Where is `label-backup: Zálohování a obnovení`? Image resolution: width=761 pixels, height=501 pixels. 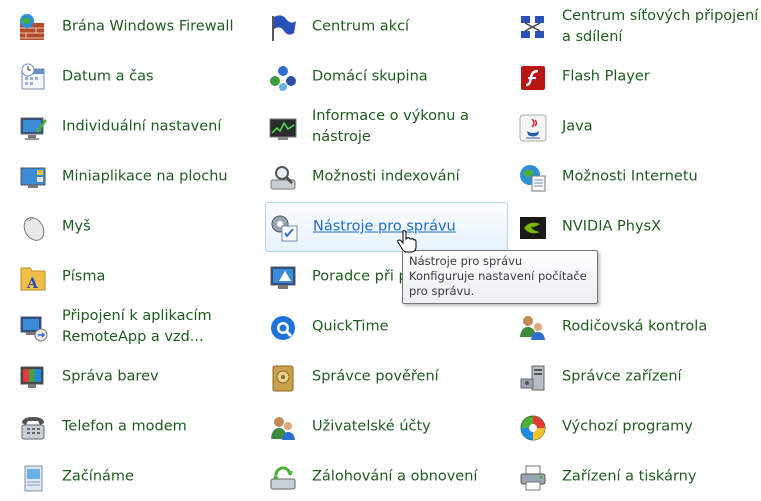 label-backup: Zálohování a obnovení is located at coordinates (395, 476).